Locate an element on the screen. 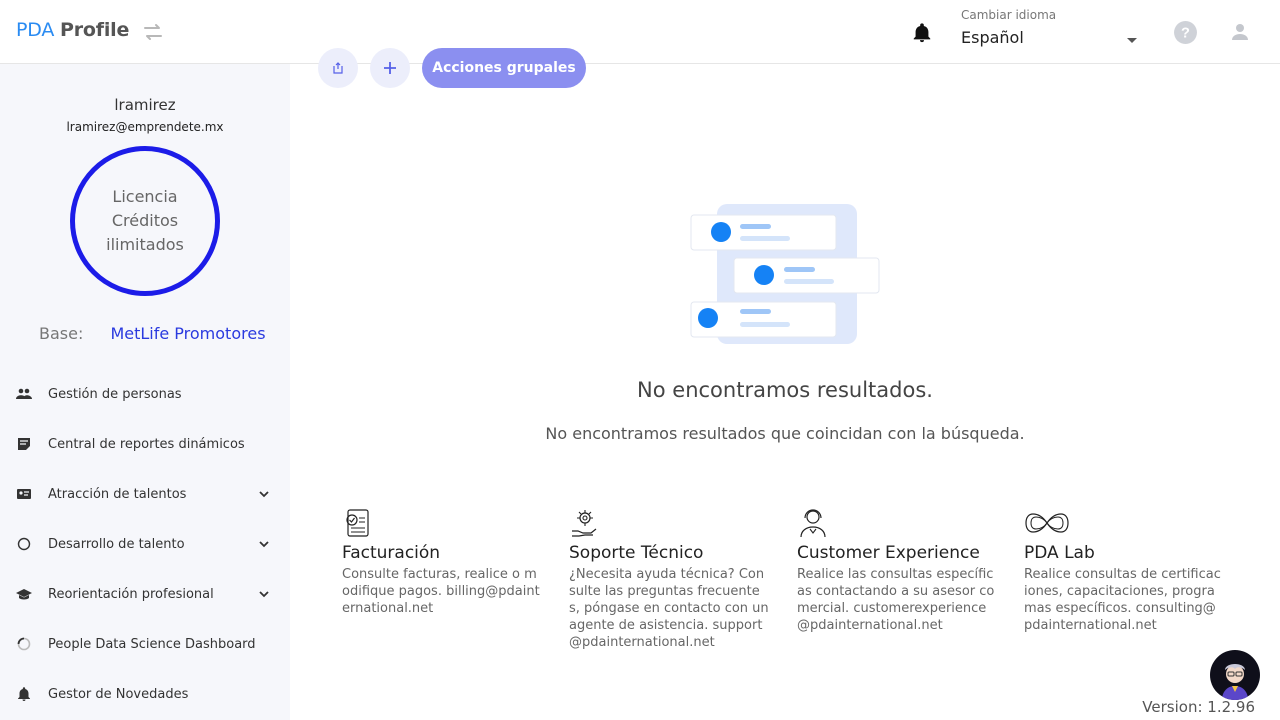  card-title: Facturación is located at coordinates (391, 553).